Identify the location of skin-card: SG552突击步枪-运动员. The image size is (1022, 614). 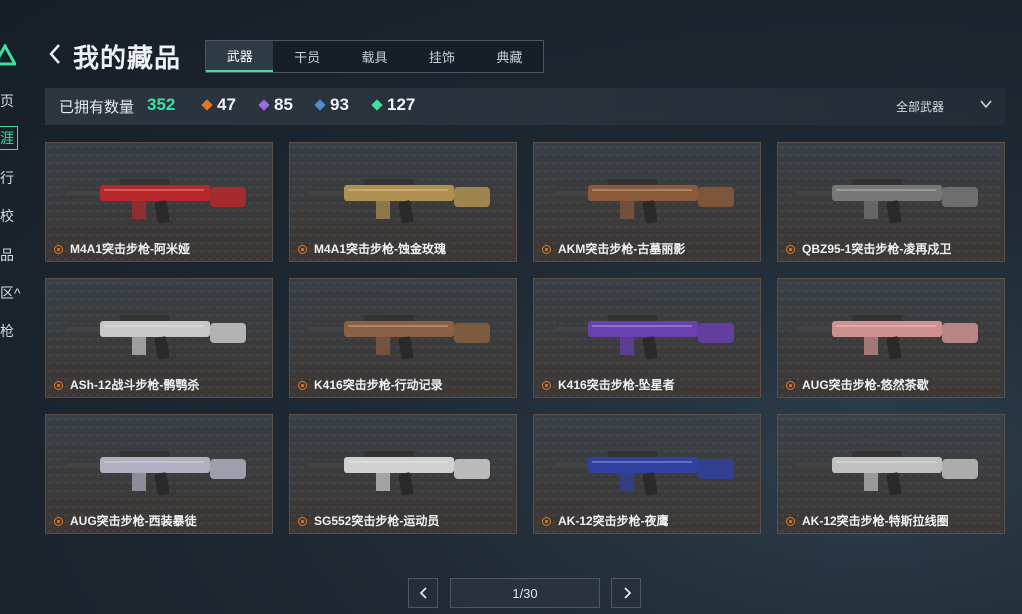
(403, 474).